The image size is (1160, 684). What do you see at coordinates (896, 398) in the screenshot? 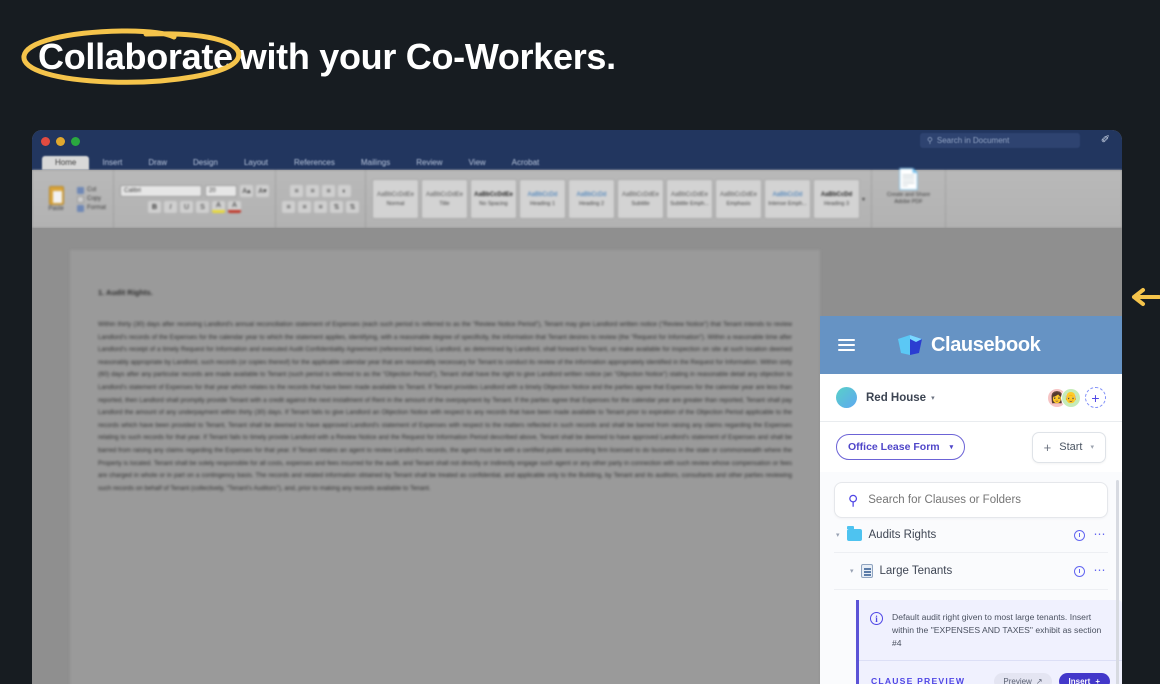
I see `workspace-name: Red House` at bounding box center [896, 398].